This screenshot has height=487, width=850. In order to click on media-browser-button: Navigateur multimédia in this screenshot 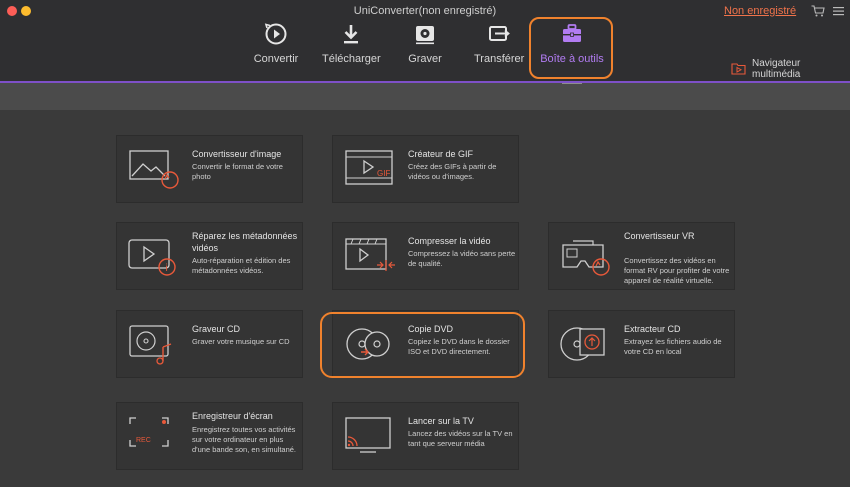, I will do `click(790, 69)`.